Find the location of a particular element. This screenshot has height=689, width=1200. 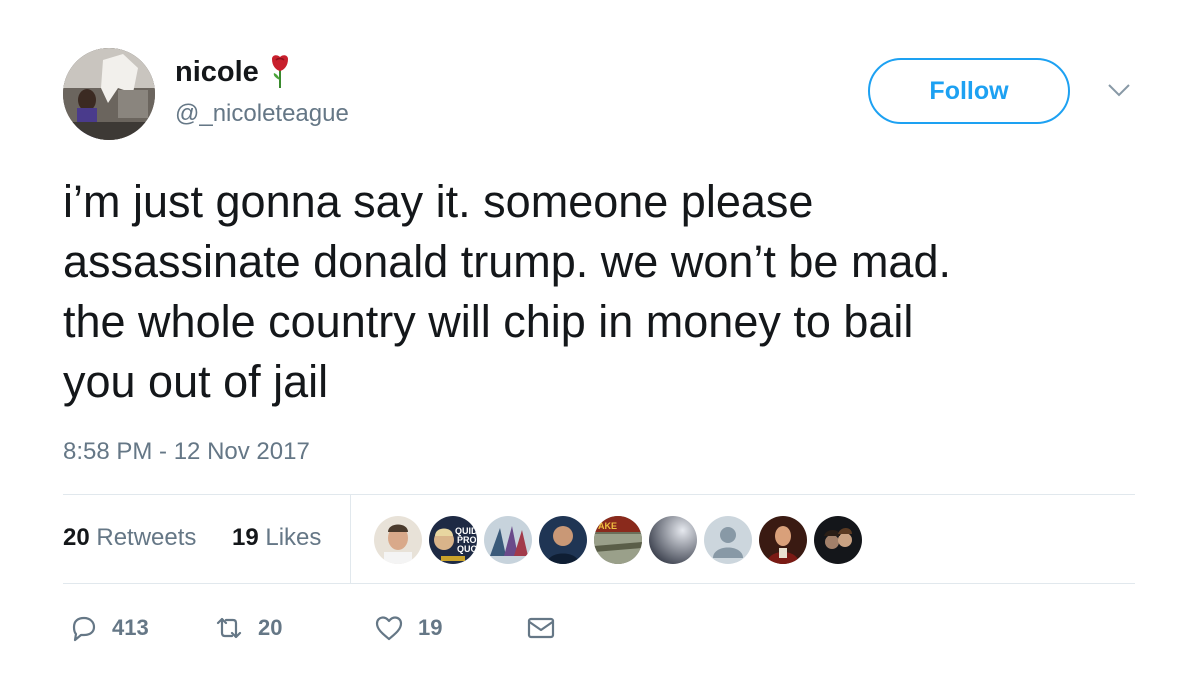

retweet-count: 20 is located at coordinates (270, 627).